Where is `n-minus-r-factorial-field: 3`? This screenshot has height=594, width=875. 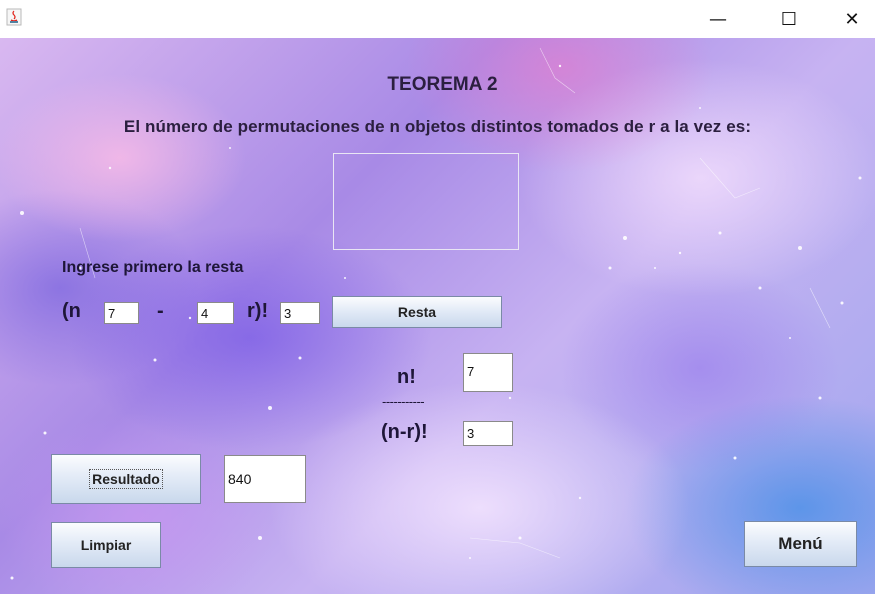
n-minus-r-factorial-field: 3 is located at coordinates (488, 433).